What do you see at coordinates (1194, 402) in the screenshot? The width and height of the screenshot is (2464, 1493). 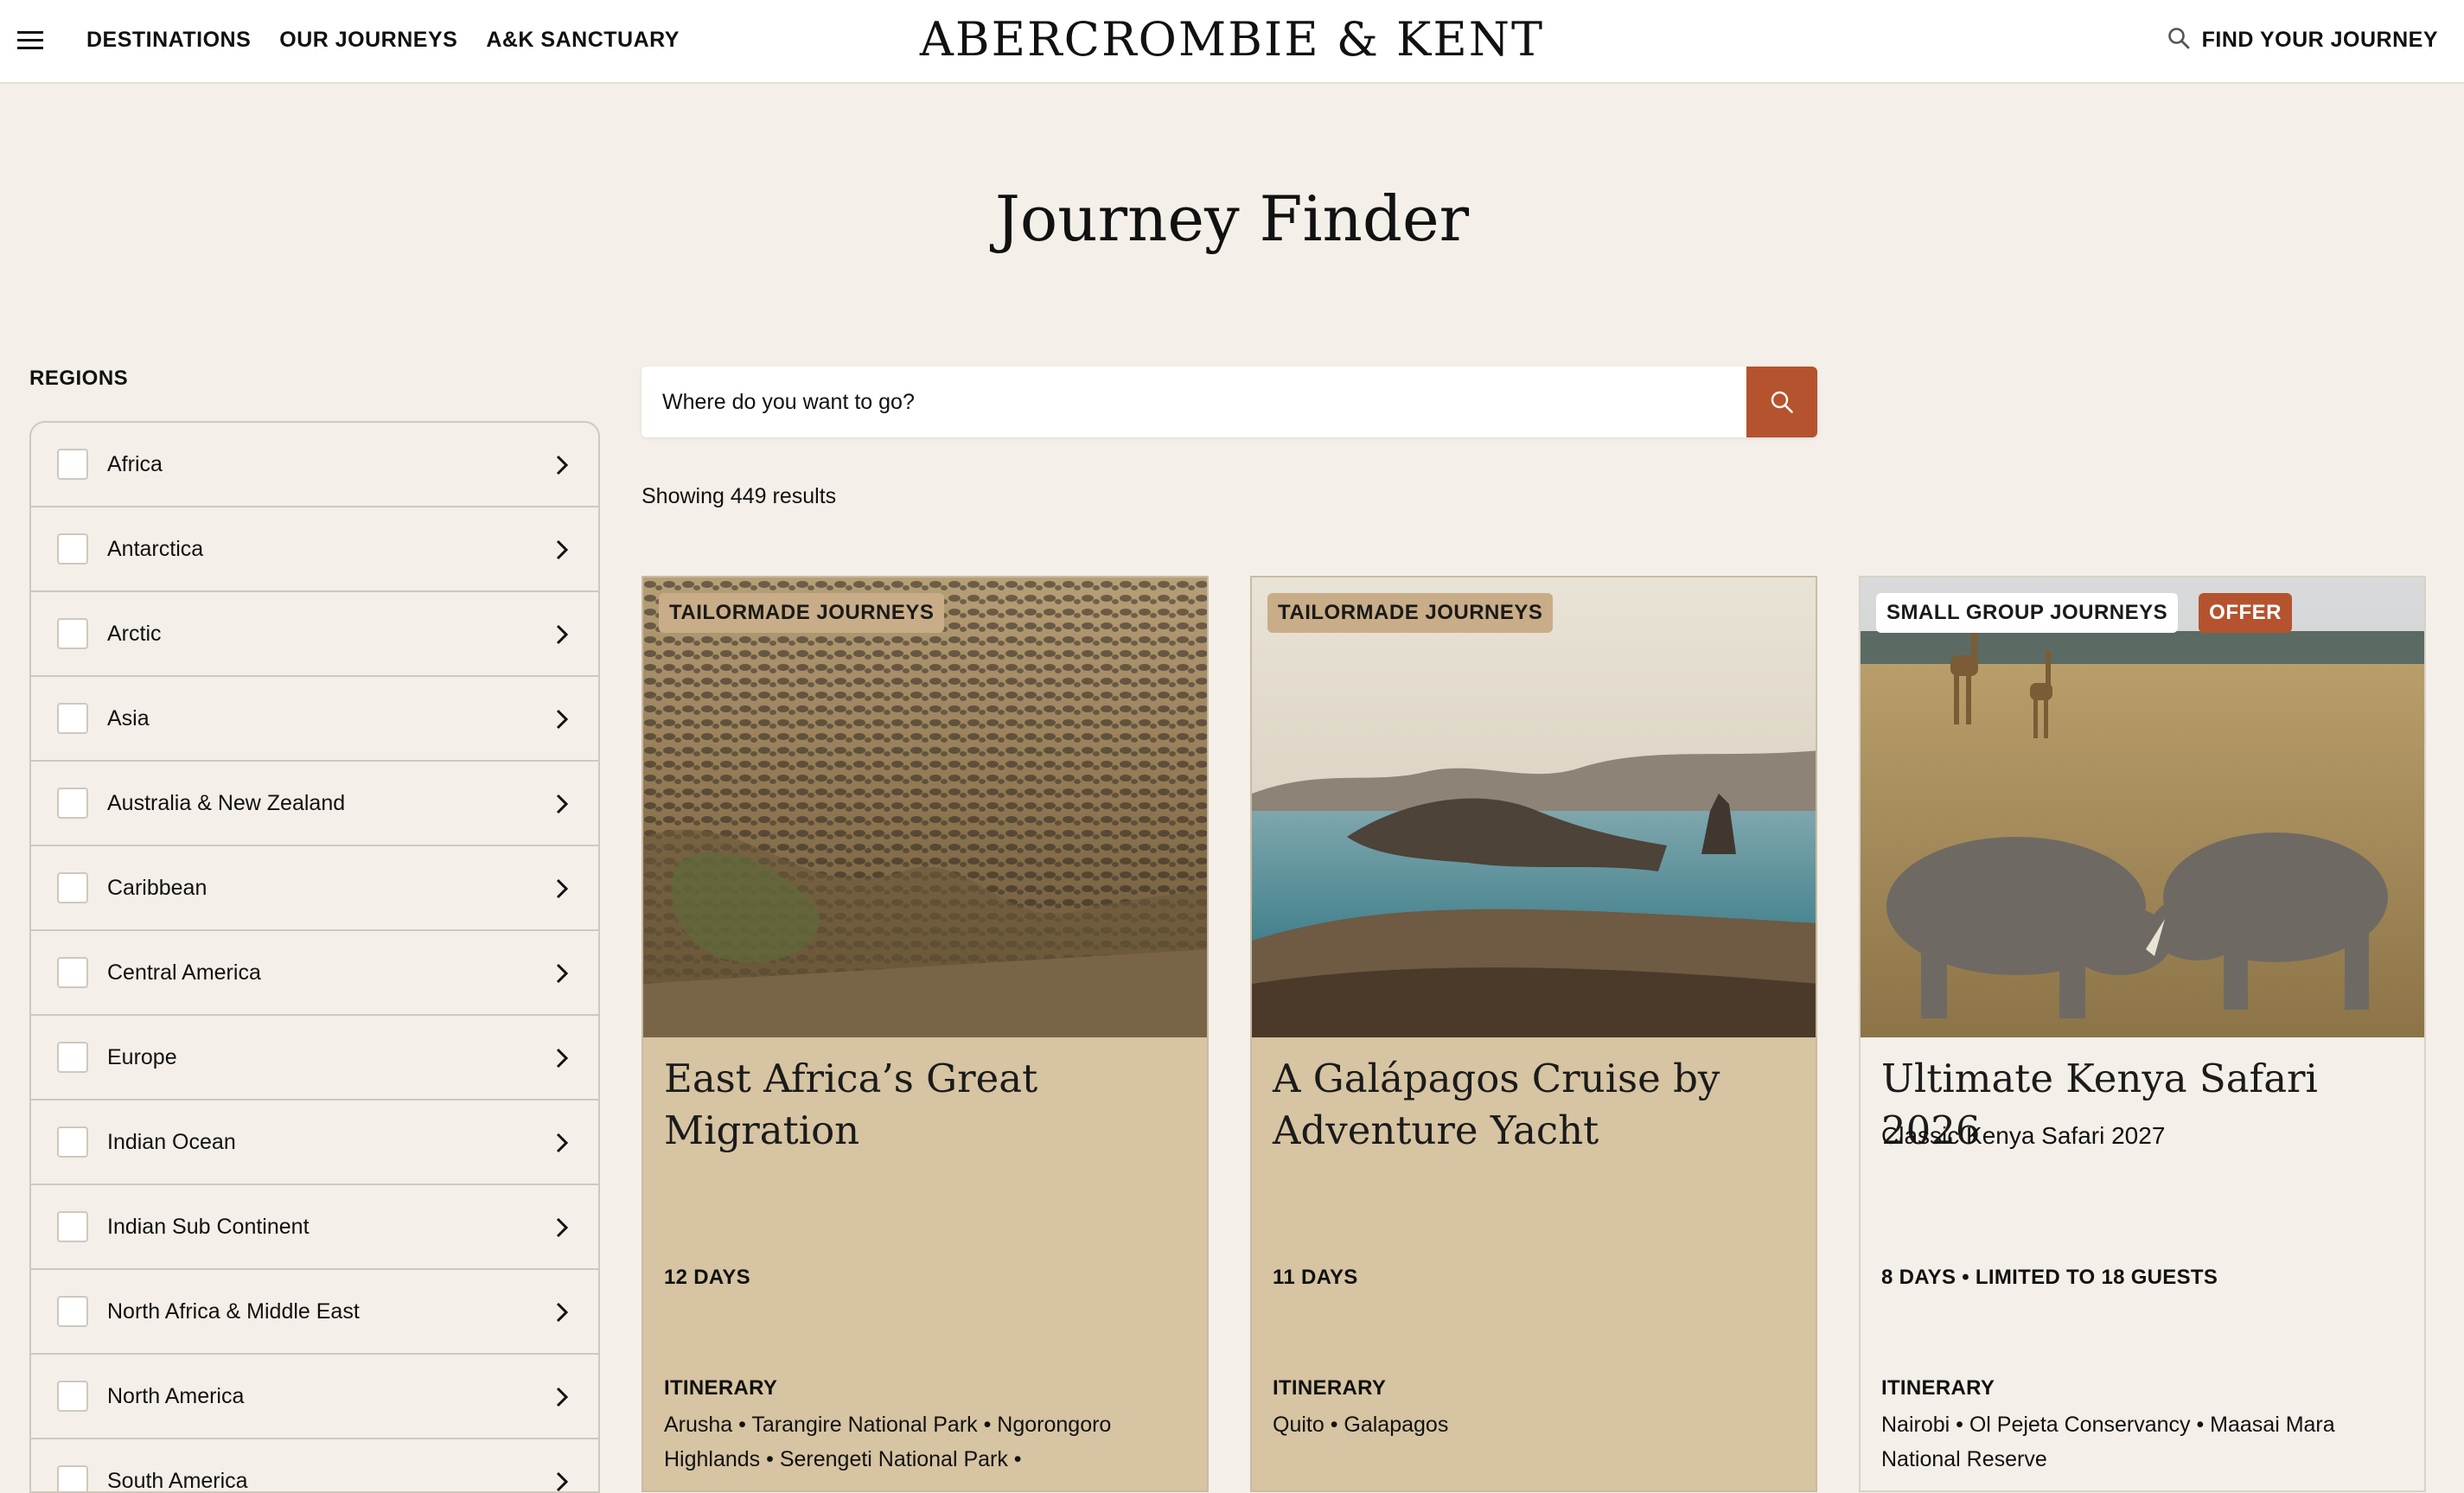 I see `destination-search-input` at bounding box center [1194, 402].